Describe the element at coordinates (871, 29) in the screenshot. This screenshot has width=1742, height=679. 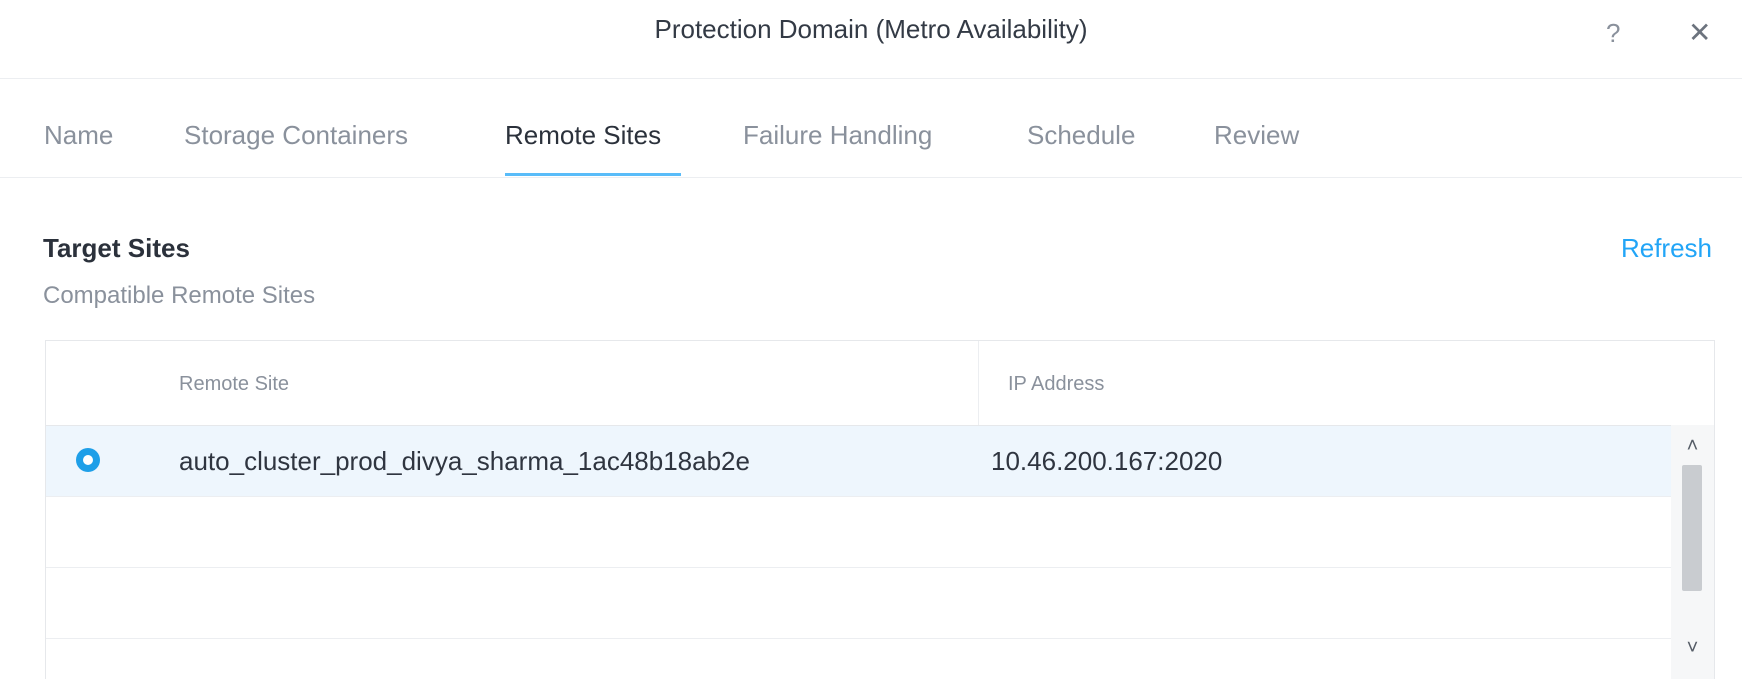
I see `dialog-title: Protection Domain (Metro Availability)` at that location.